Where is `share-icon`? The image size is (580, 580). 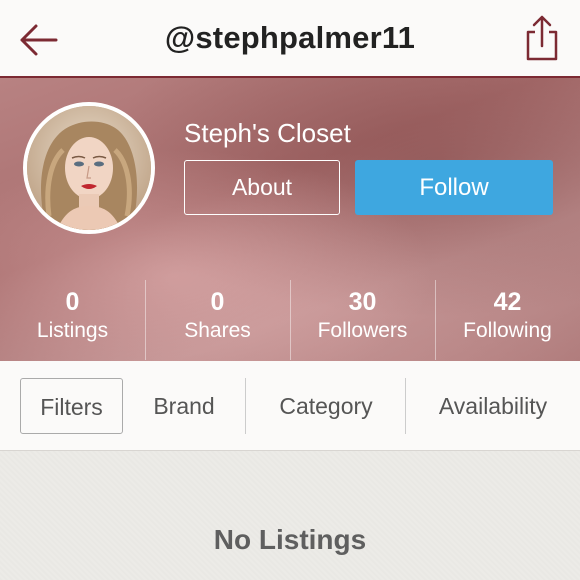 share-icon is located at coordinates (542, 38).